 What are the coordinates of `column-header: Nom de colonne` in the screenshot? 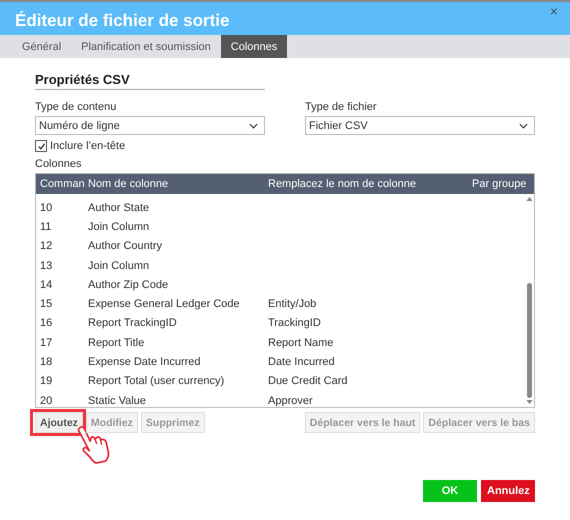 It's located at (129, 184).